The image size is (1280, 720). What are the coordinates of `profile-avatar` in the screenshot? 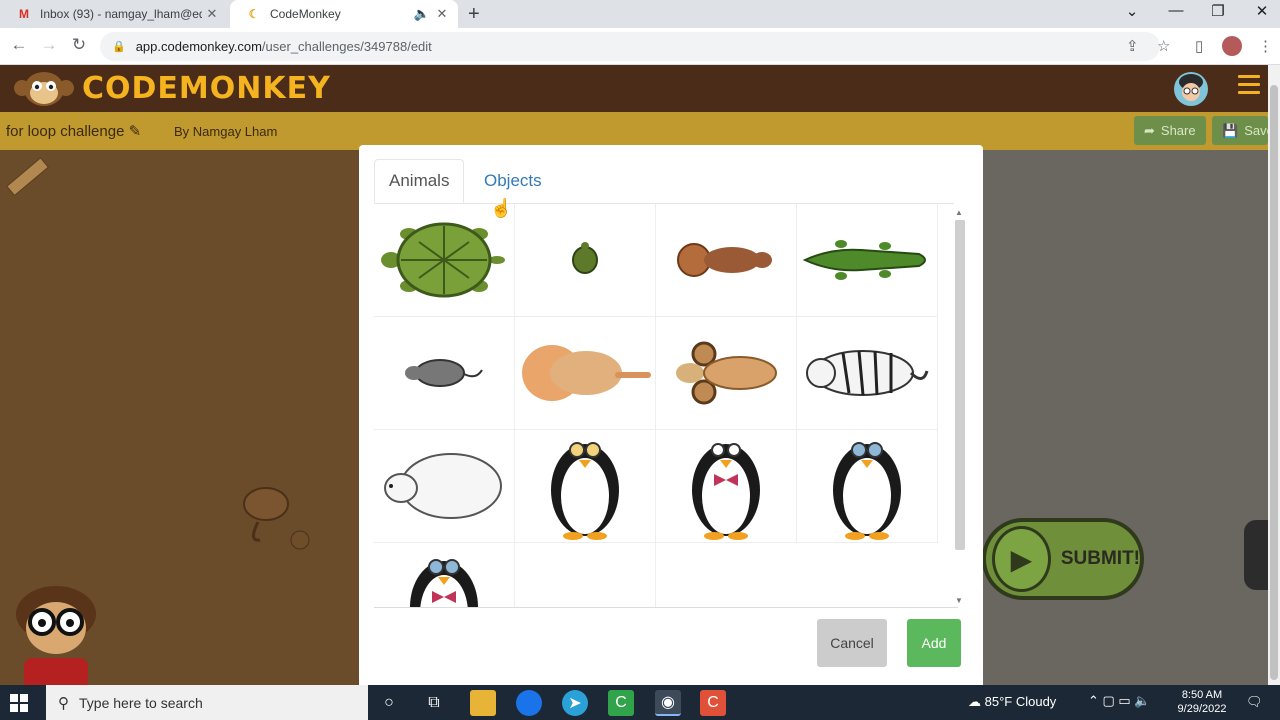 It's located at (1232, 46).